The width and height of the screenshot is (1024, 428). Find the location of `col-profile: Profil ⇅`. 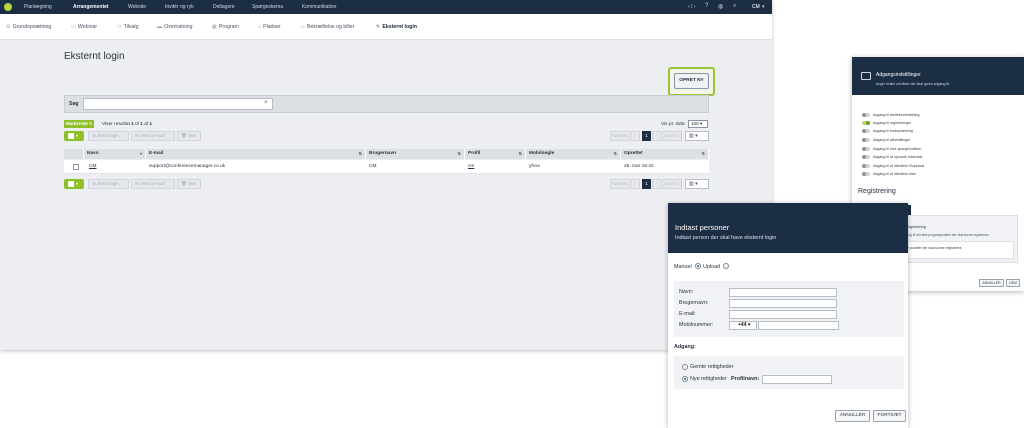

col-profile: Profil ⇅ is located at coordinates (495, 154).